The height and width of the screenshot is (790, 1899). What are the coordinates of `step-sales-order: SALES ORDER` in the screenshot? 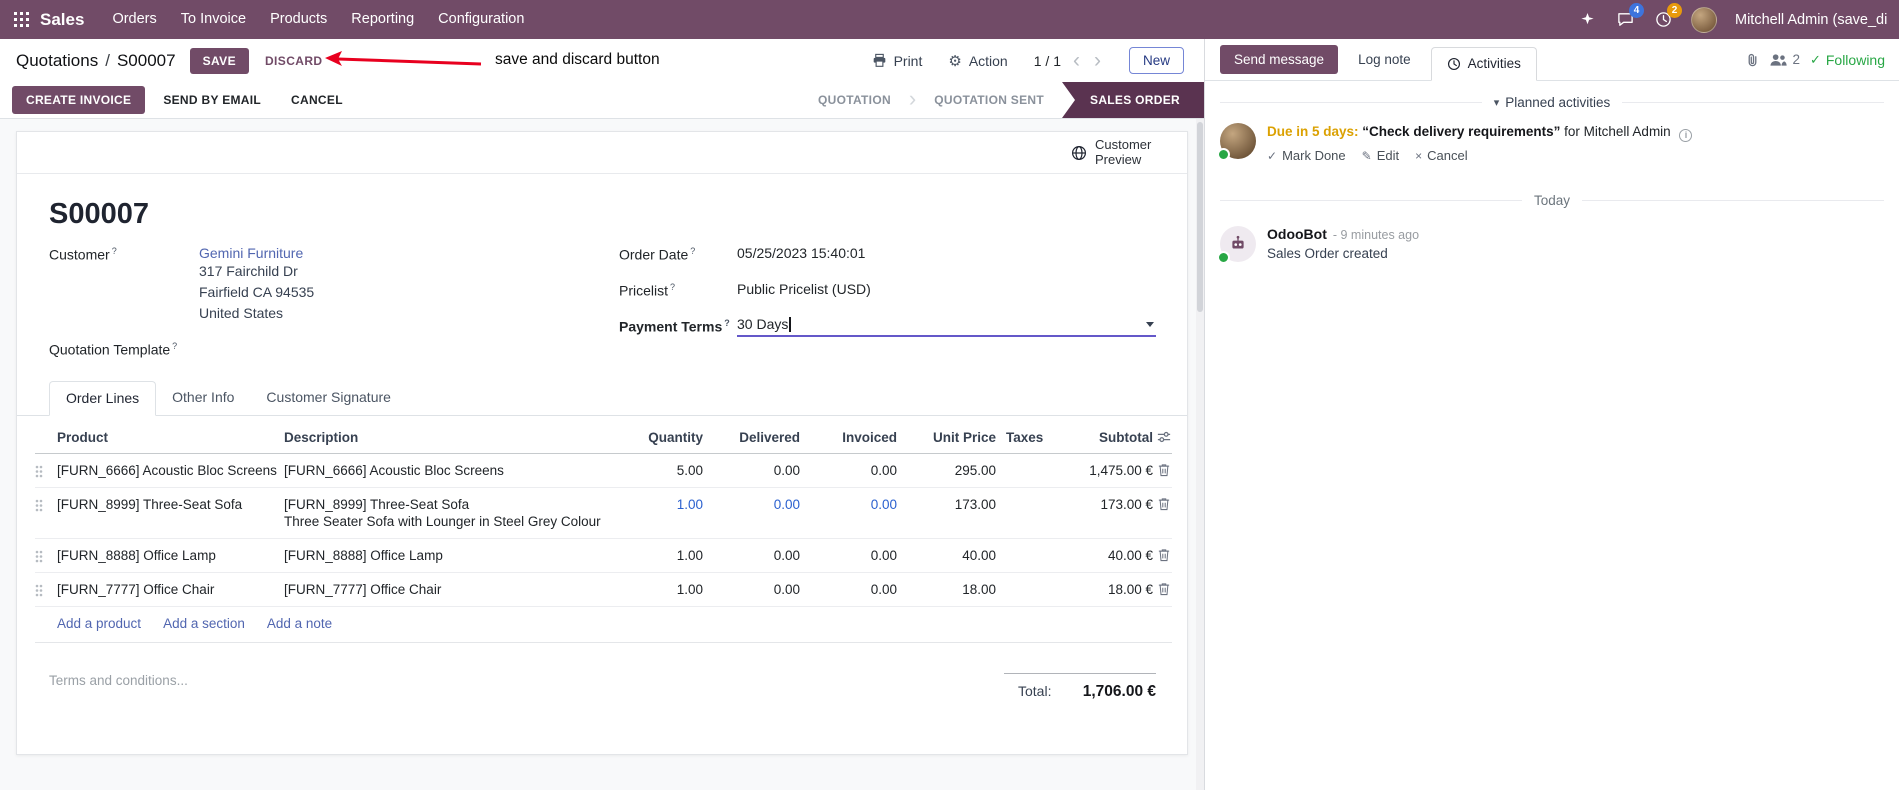 It's located at (1133, 100).